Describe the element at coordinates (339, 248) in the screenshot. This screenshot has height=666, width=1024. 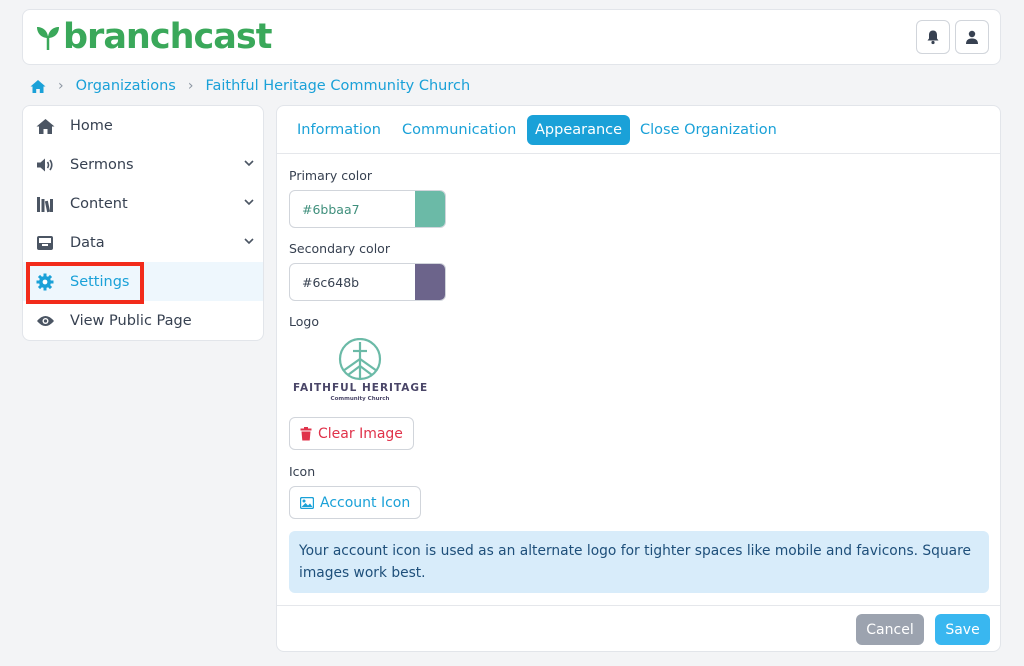
I see `secondary-color-label: Secondary color` at that location.